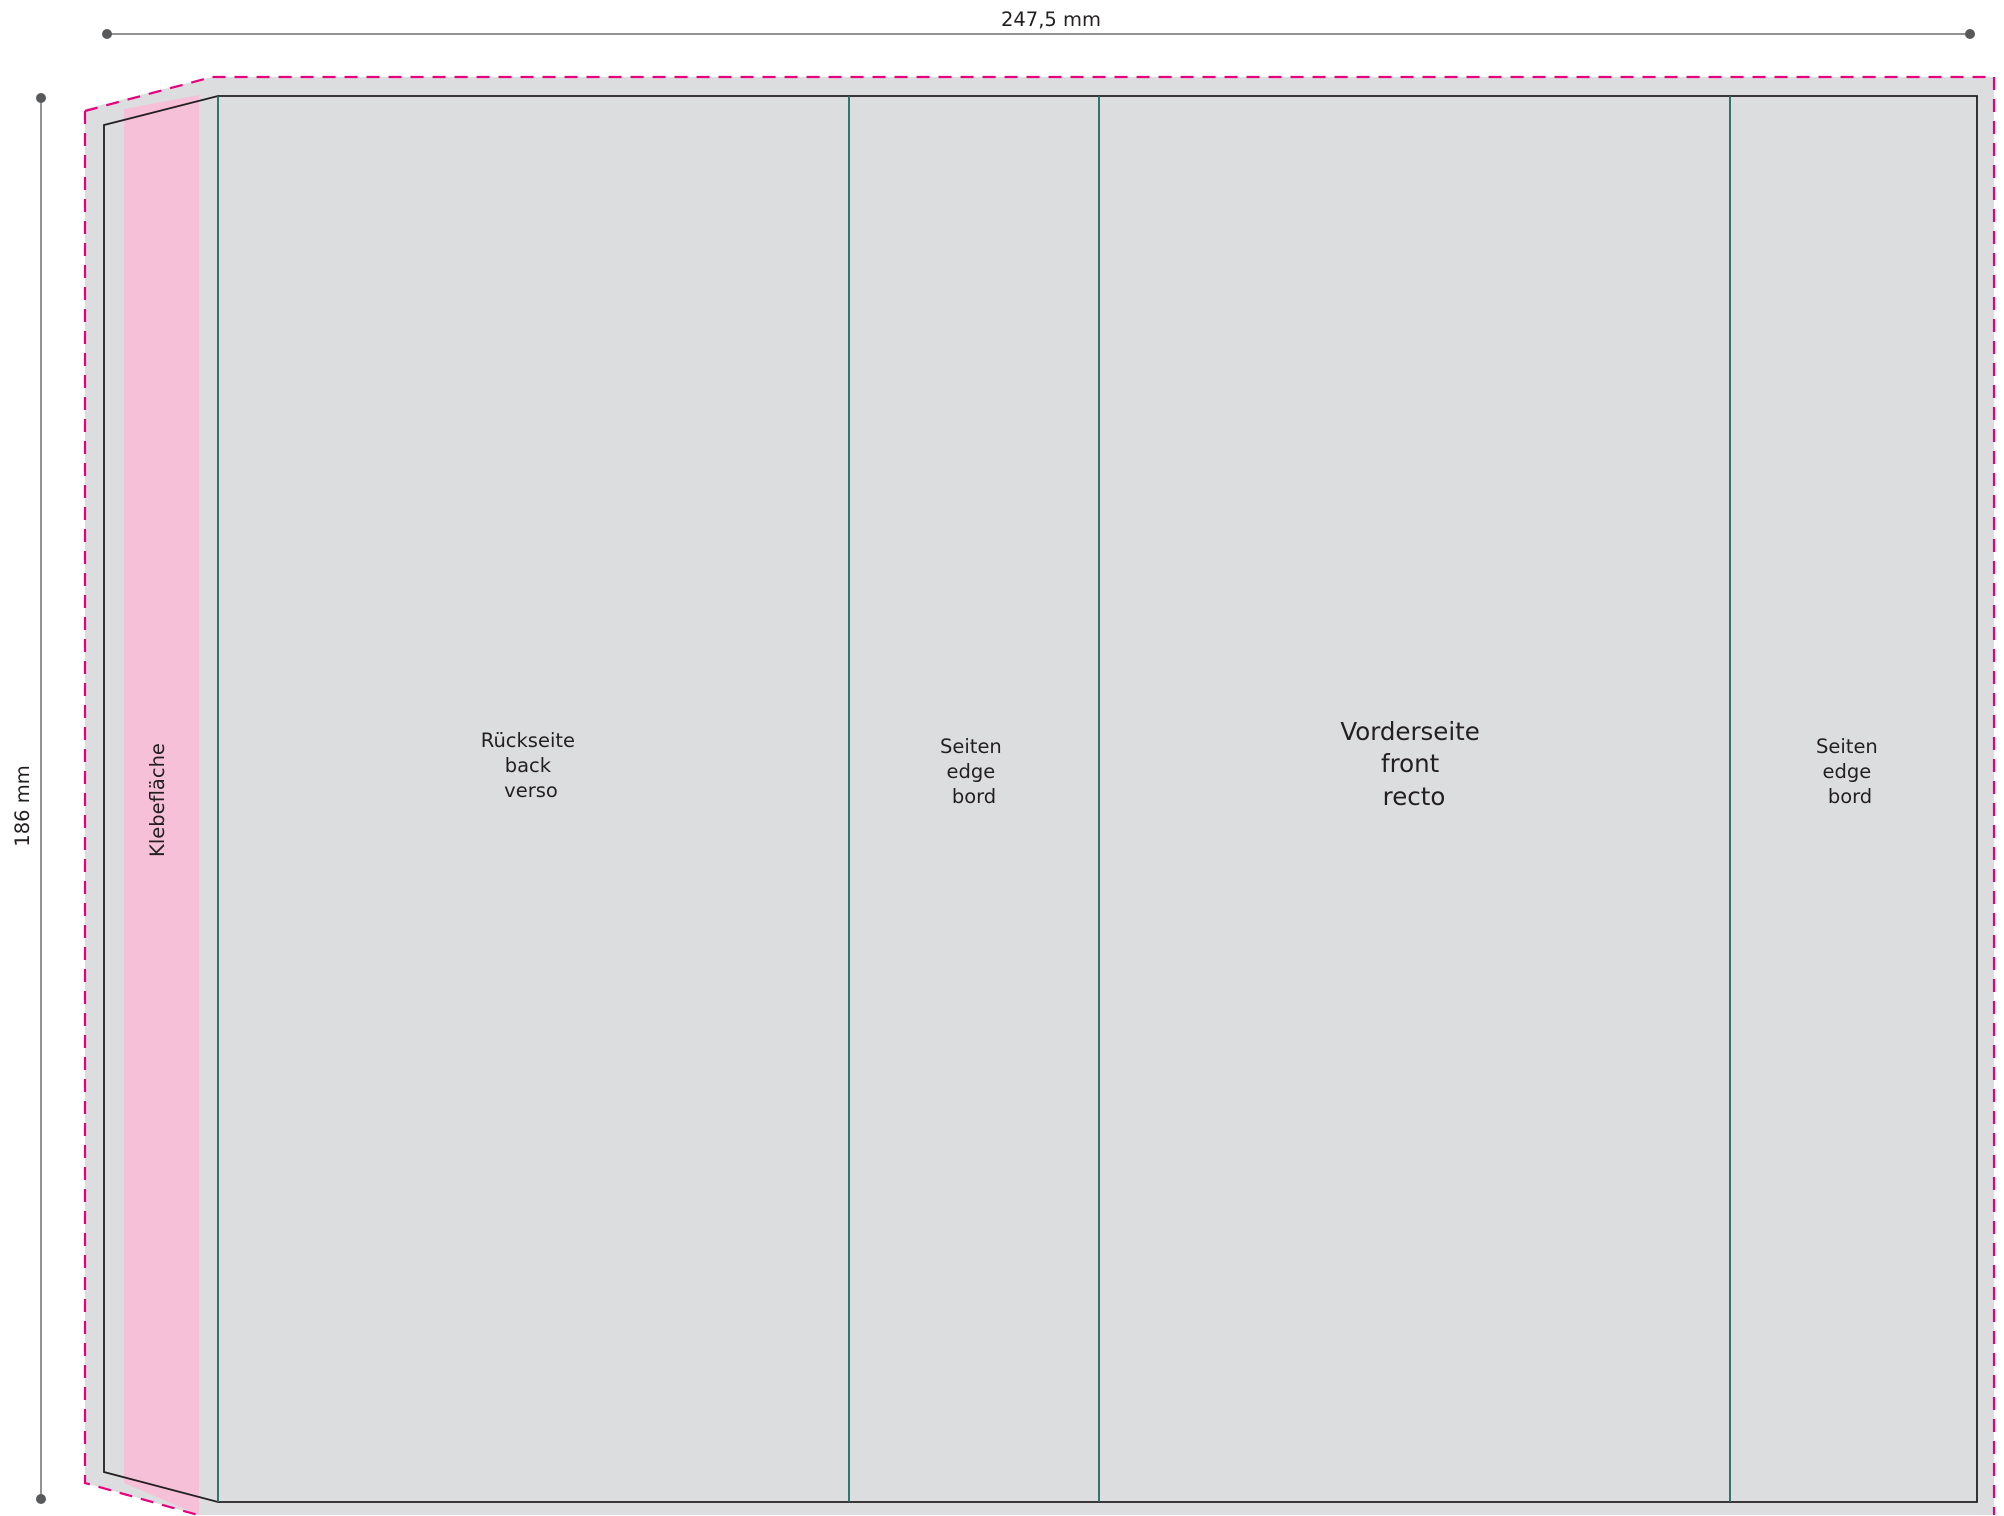 This screenshot has width=2004, height=1516. Describe the element at coordinates (107, 34) in the screenshot. I see `width-dimension-start-dot` at that location.